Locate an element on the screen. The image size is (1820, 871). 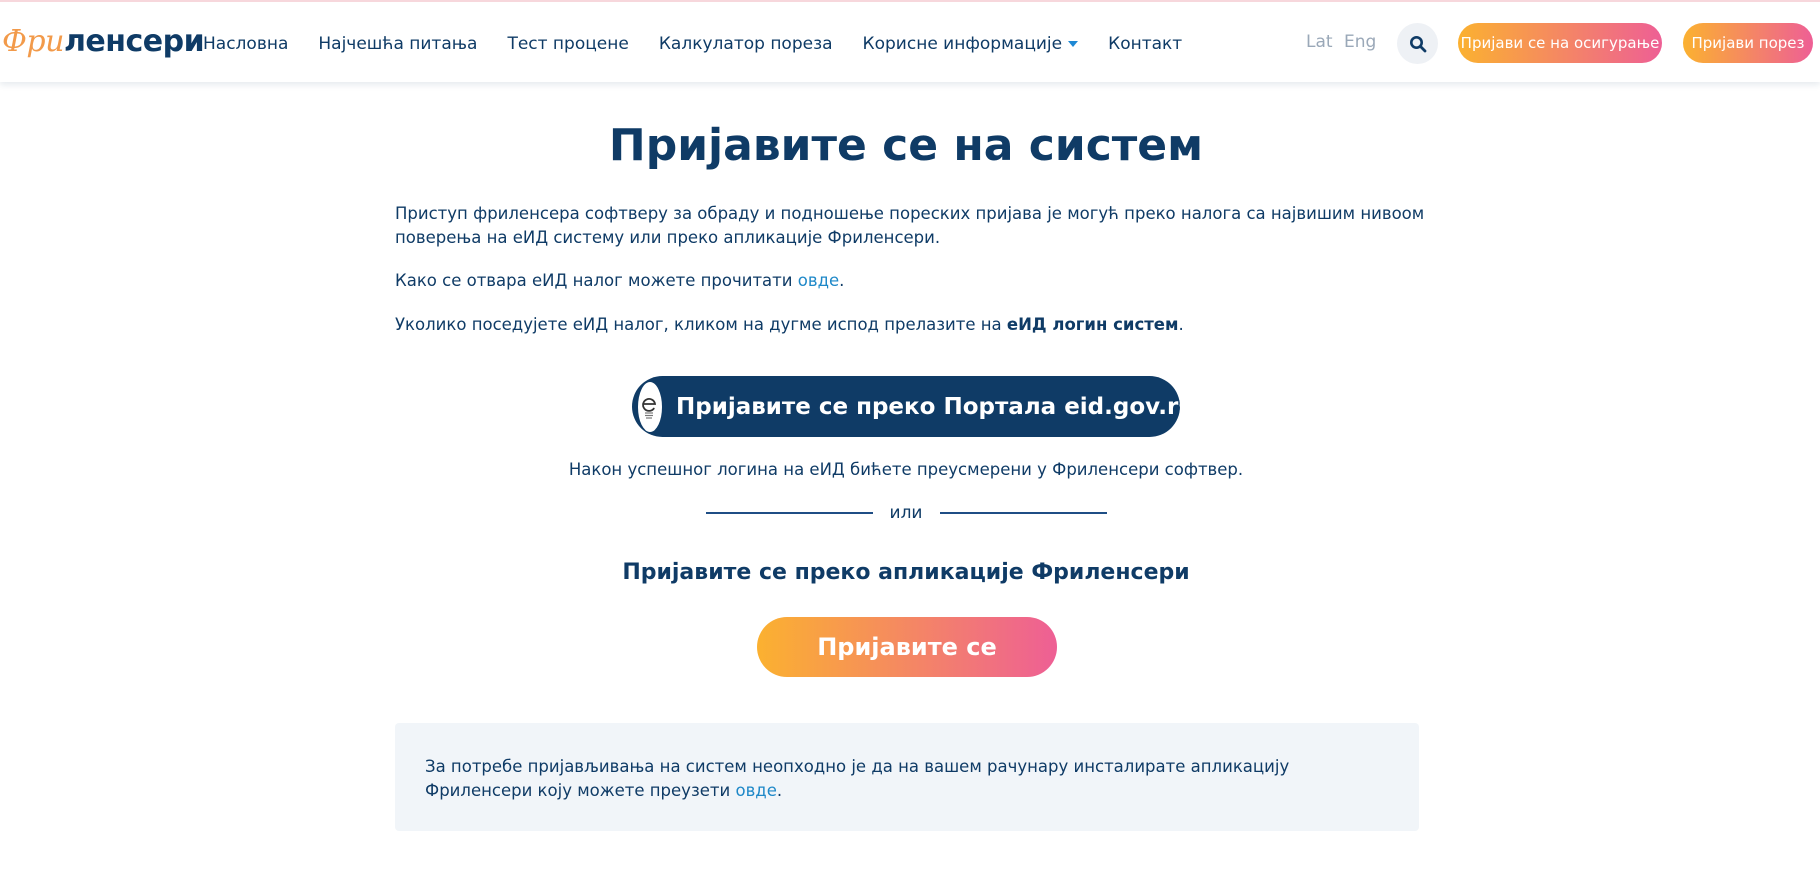
nav-item-useful-info: Корисне информације is located at coordinates (971, 44).